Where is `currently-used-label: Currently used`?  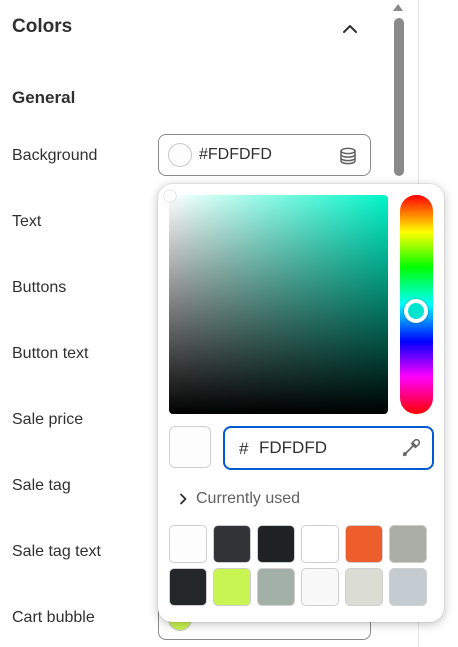
currently-used-label: Currently used is located at coordinates (248, 498).